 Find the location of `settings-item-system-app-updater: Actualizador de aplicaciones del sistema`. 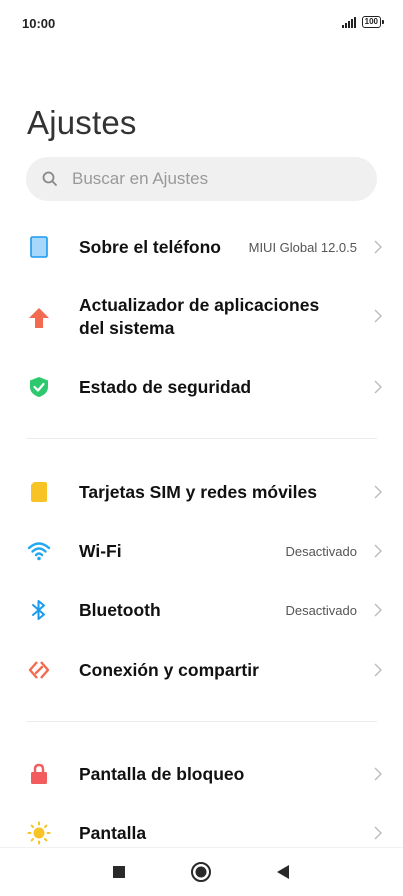

settings-item-system-app-updater: Actualizador de aplicaciones del sistema is located at coordinates (201, 318).